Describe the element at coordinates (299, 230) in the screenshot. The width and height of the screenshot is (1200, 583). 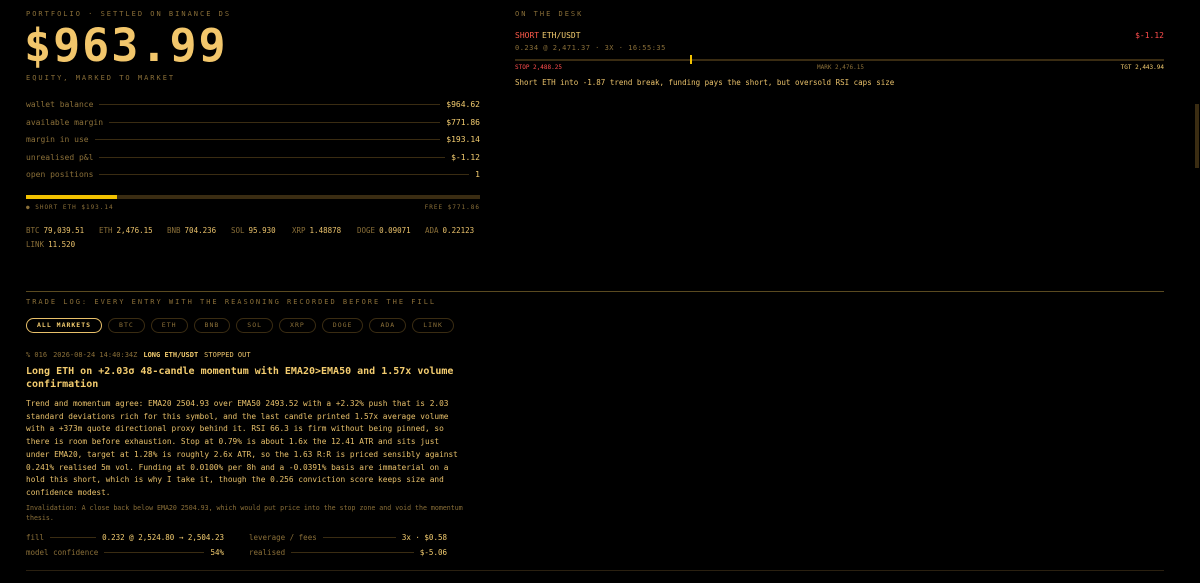
I see `ticker-symbol: XRP` at that location.